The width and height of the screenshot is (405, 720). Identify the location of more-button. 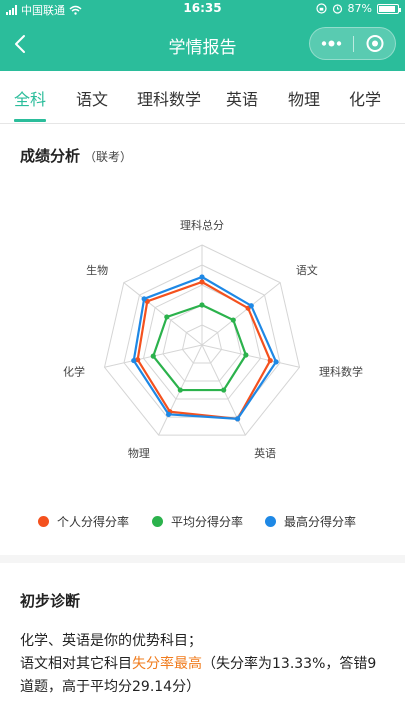
(331, 43).